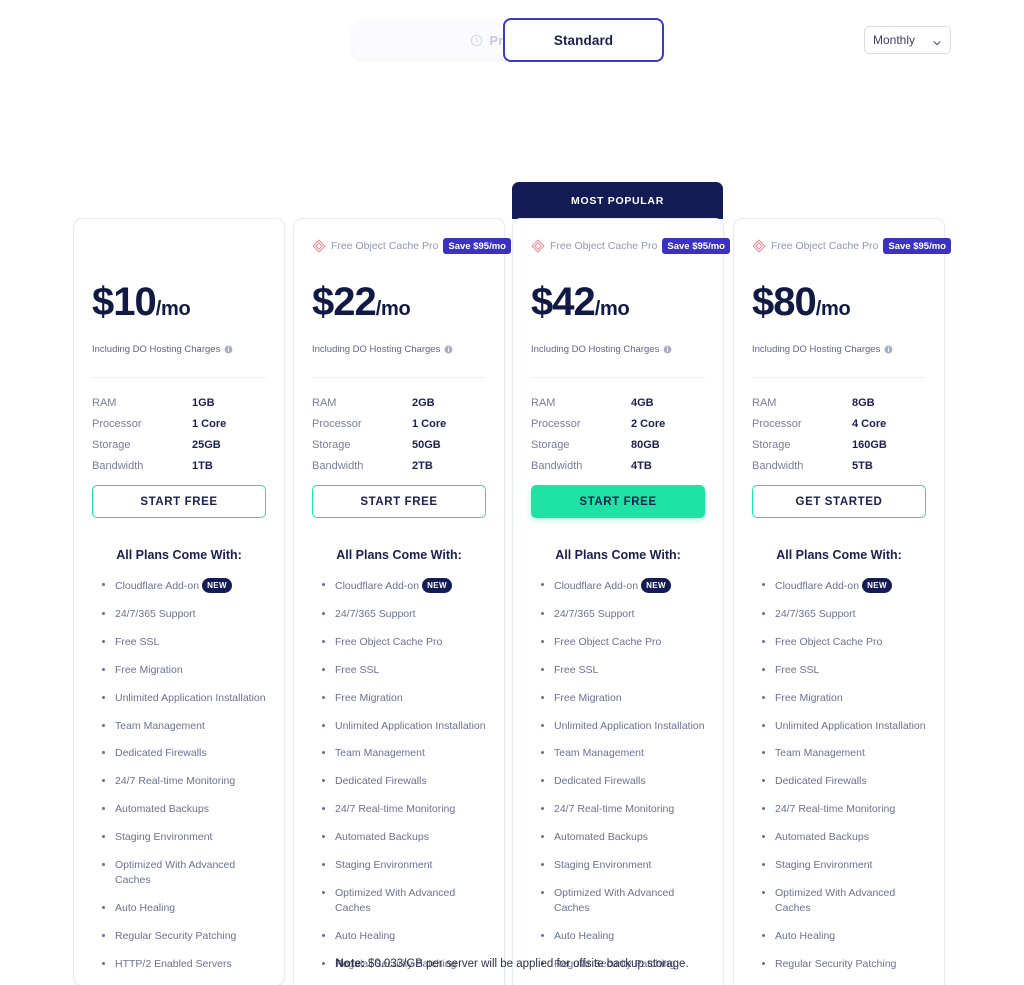 The height and width of the screenshot is (985, 1024). Describe the element at coordinates (623, 642) in the screenshot. I see `feature-item: Free Object Cache Pro` at that location.